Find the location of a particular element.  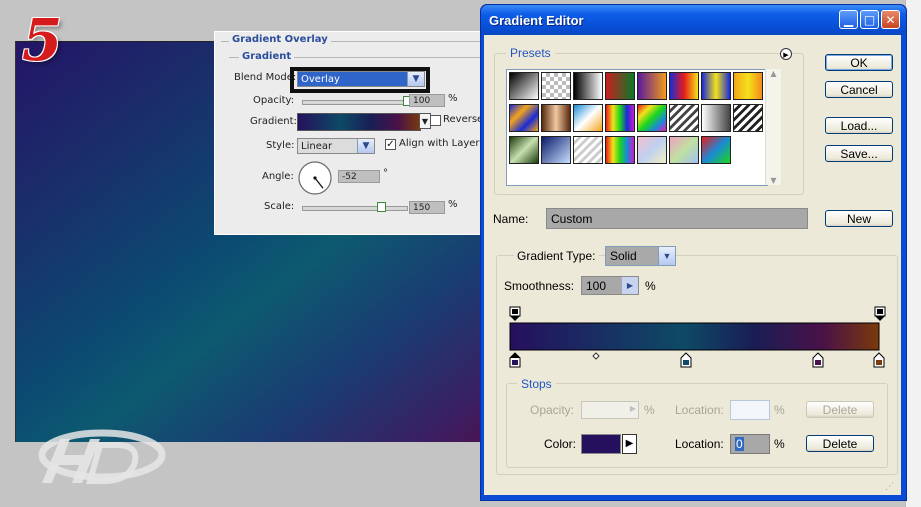

color-location-value: 0 is located at coordinates (739, 444).